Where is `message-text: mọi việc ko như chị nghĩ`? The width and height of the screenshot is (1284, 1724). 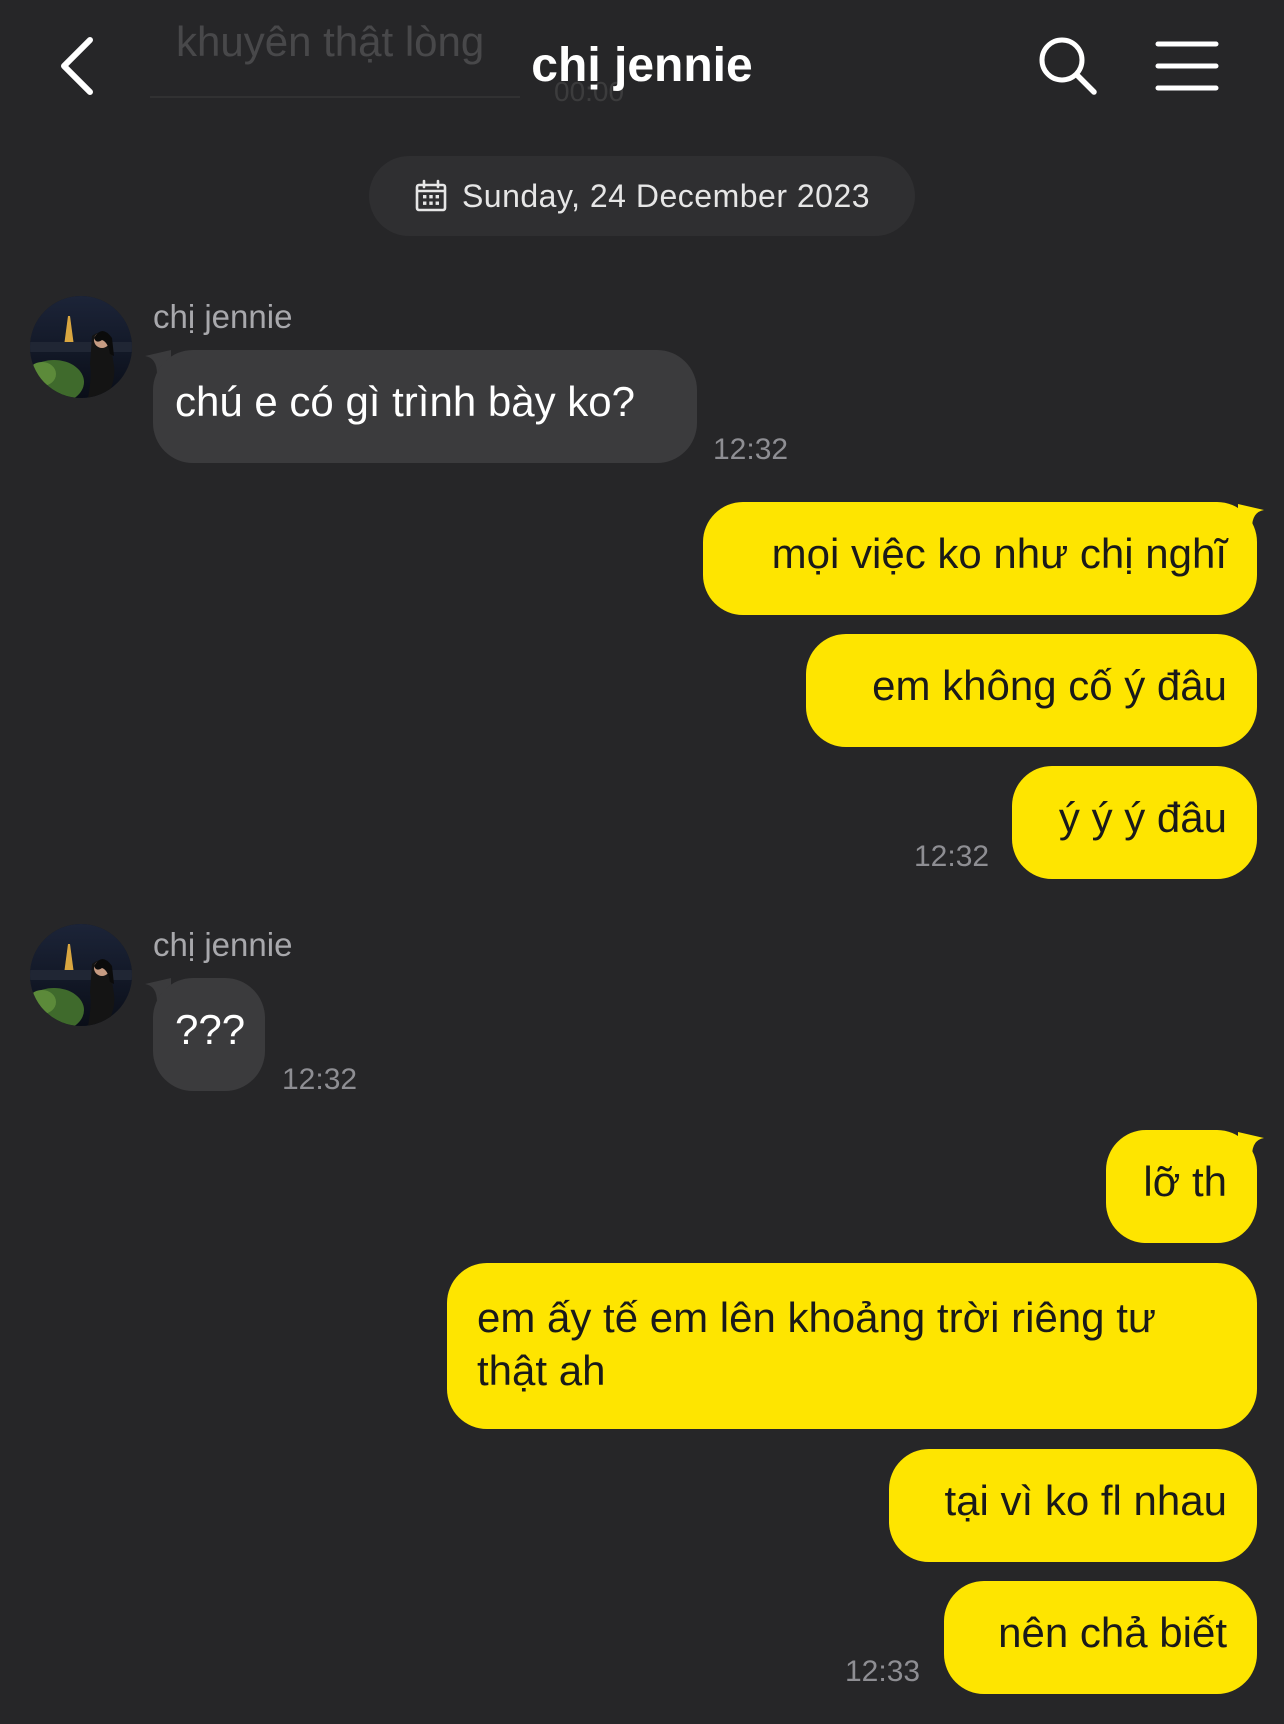
message-text: mọi việc ko như chị nghĩ is located at coordinates (999, 553).